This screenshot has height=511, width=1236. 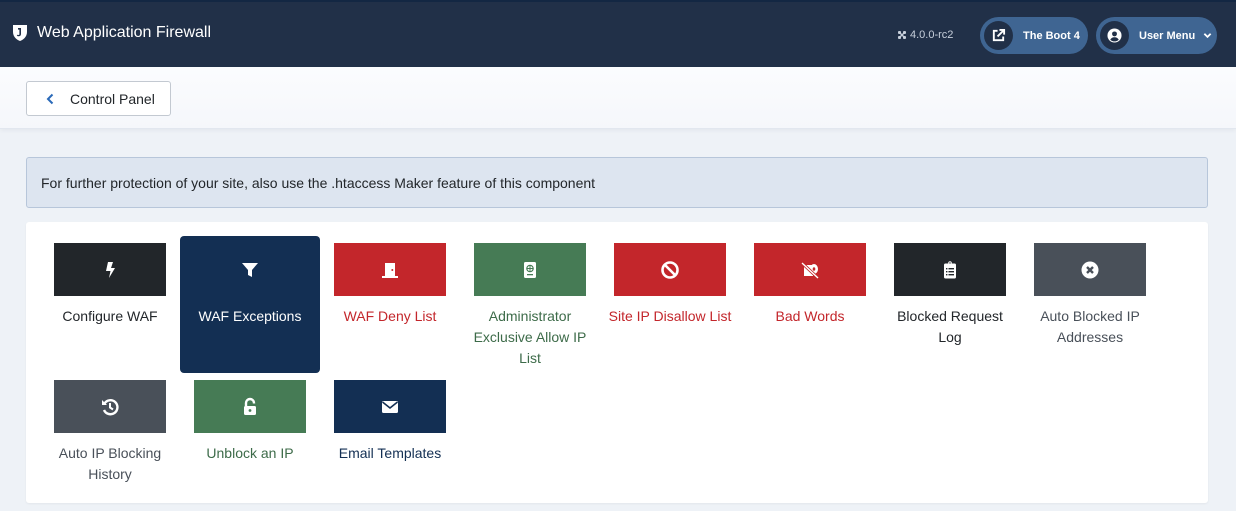 I want to click on shield-joomla-icon, so click(x=20, y=33).